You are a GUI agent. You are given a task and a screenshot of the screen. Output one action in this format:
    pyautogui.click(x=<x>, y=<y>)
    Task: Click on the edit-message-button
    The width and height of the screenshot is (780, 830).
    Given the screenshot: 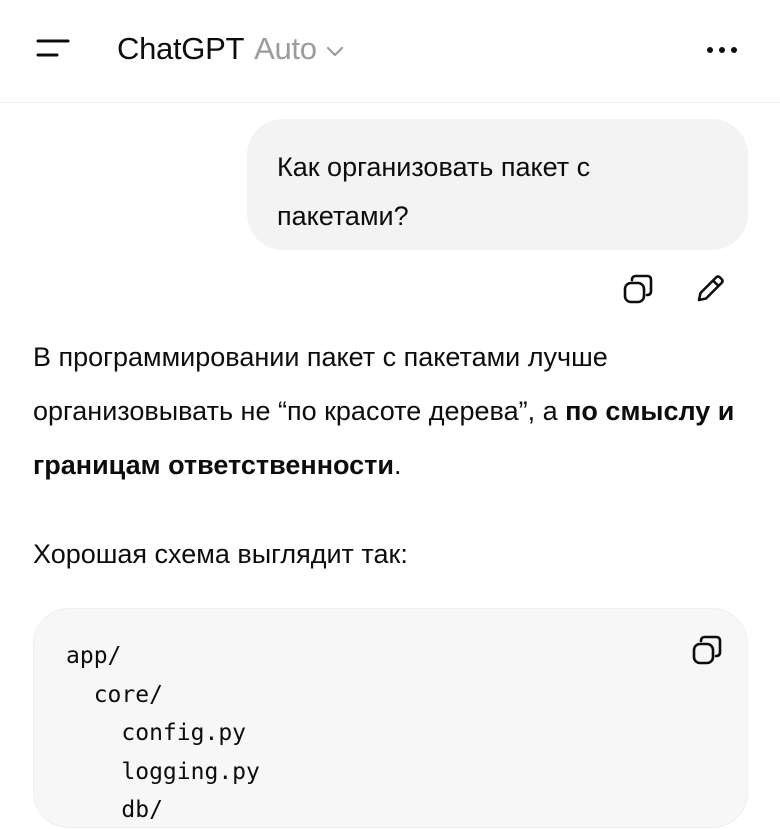 What is the action you would take?
    pyautogui.click(x=710, y=291)
    